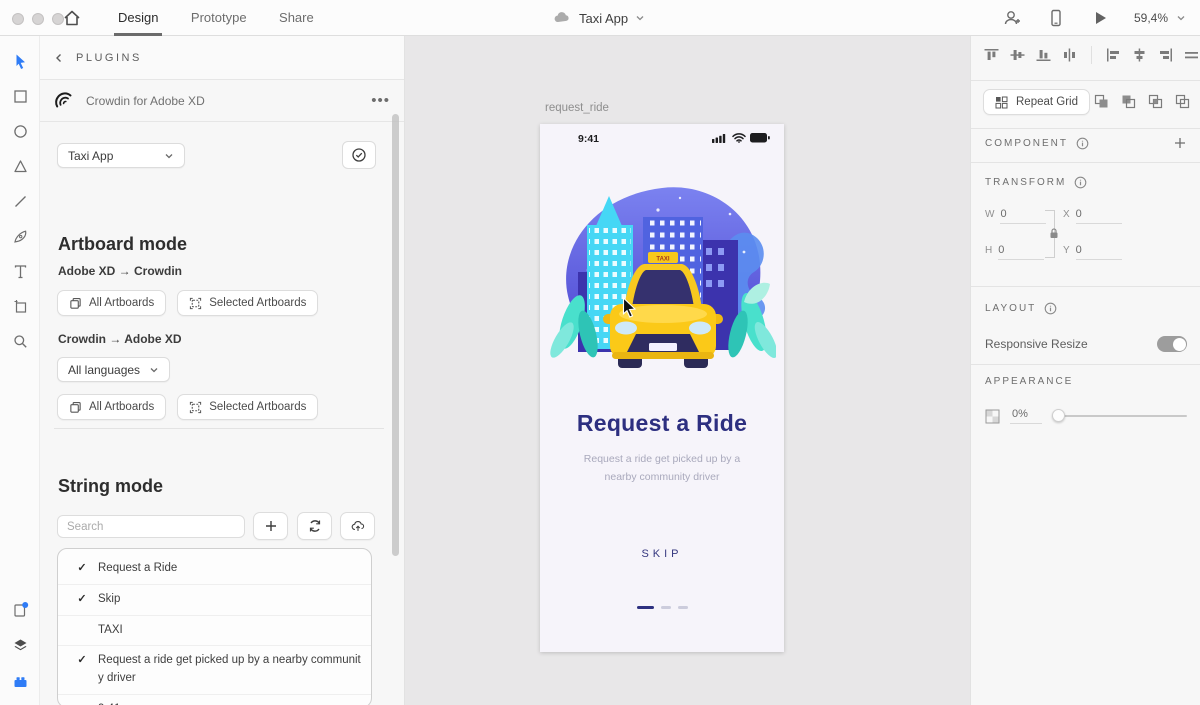  What do you see at coordinates (120, 339) in the screenshot?
I see `direction-crowdin-to-xd: Crowdin → Adobe XD` at bounding box center [120, 339].